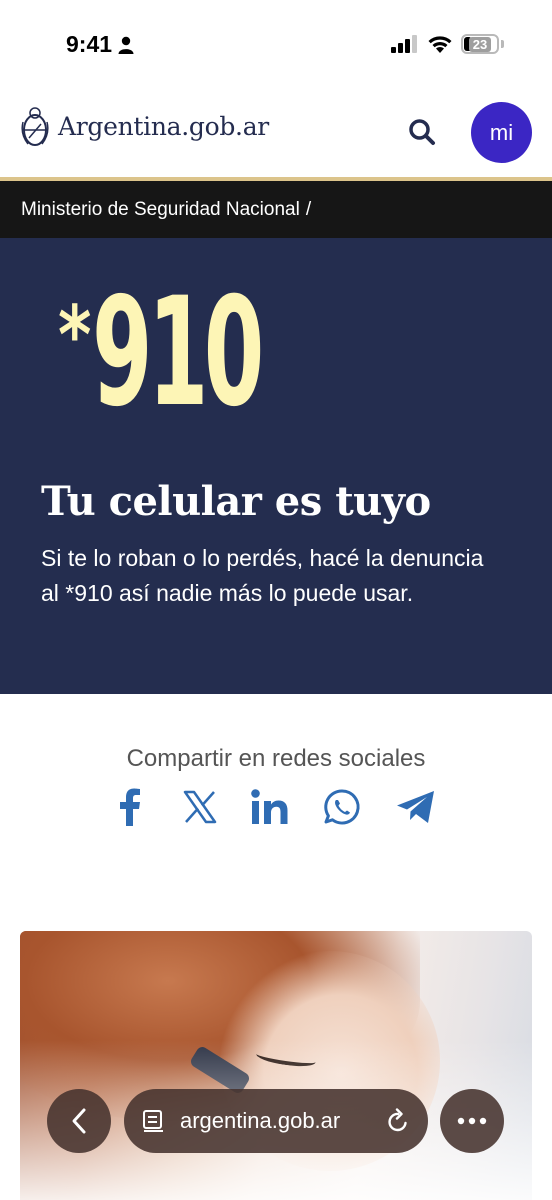  Describe the element at coordinates (502, 44) in the screenshot. I see `battery-tip` at that location.